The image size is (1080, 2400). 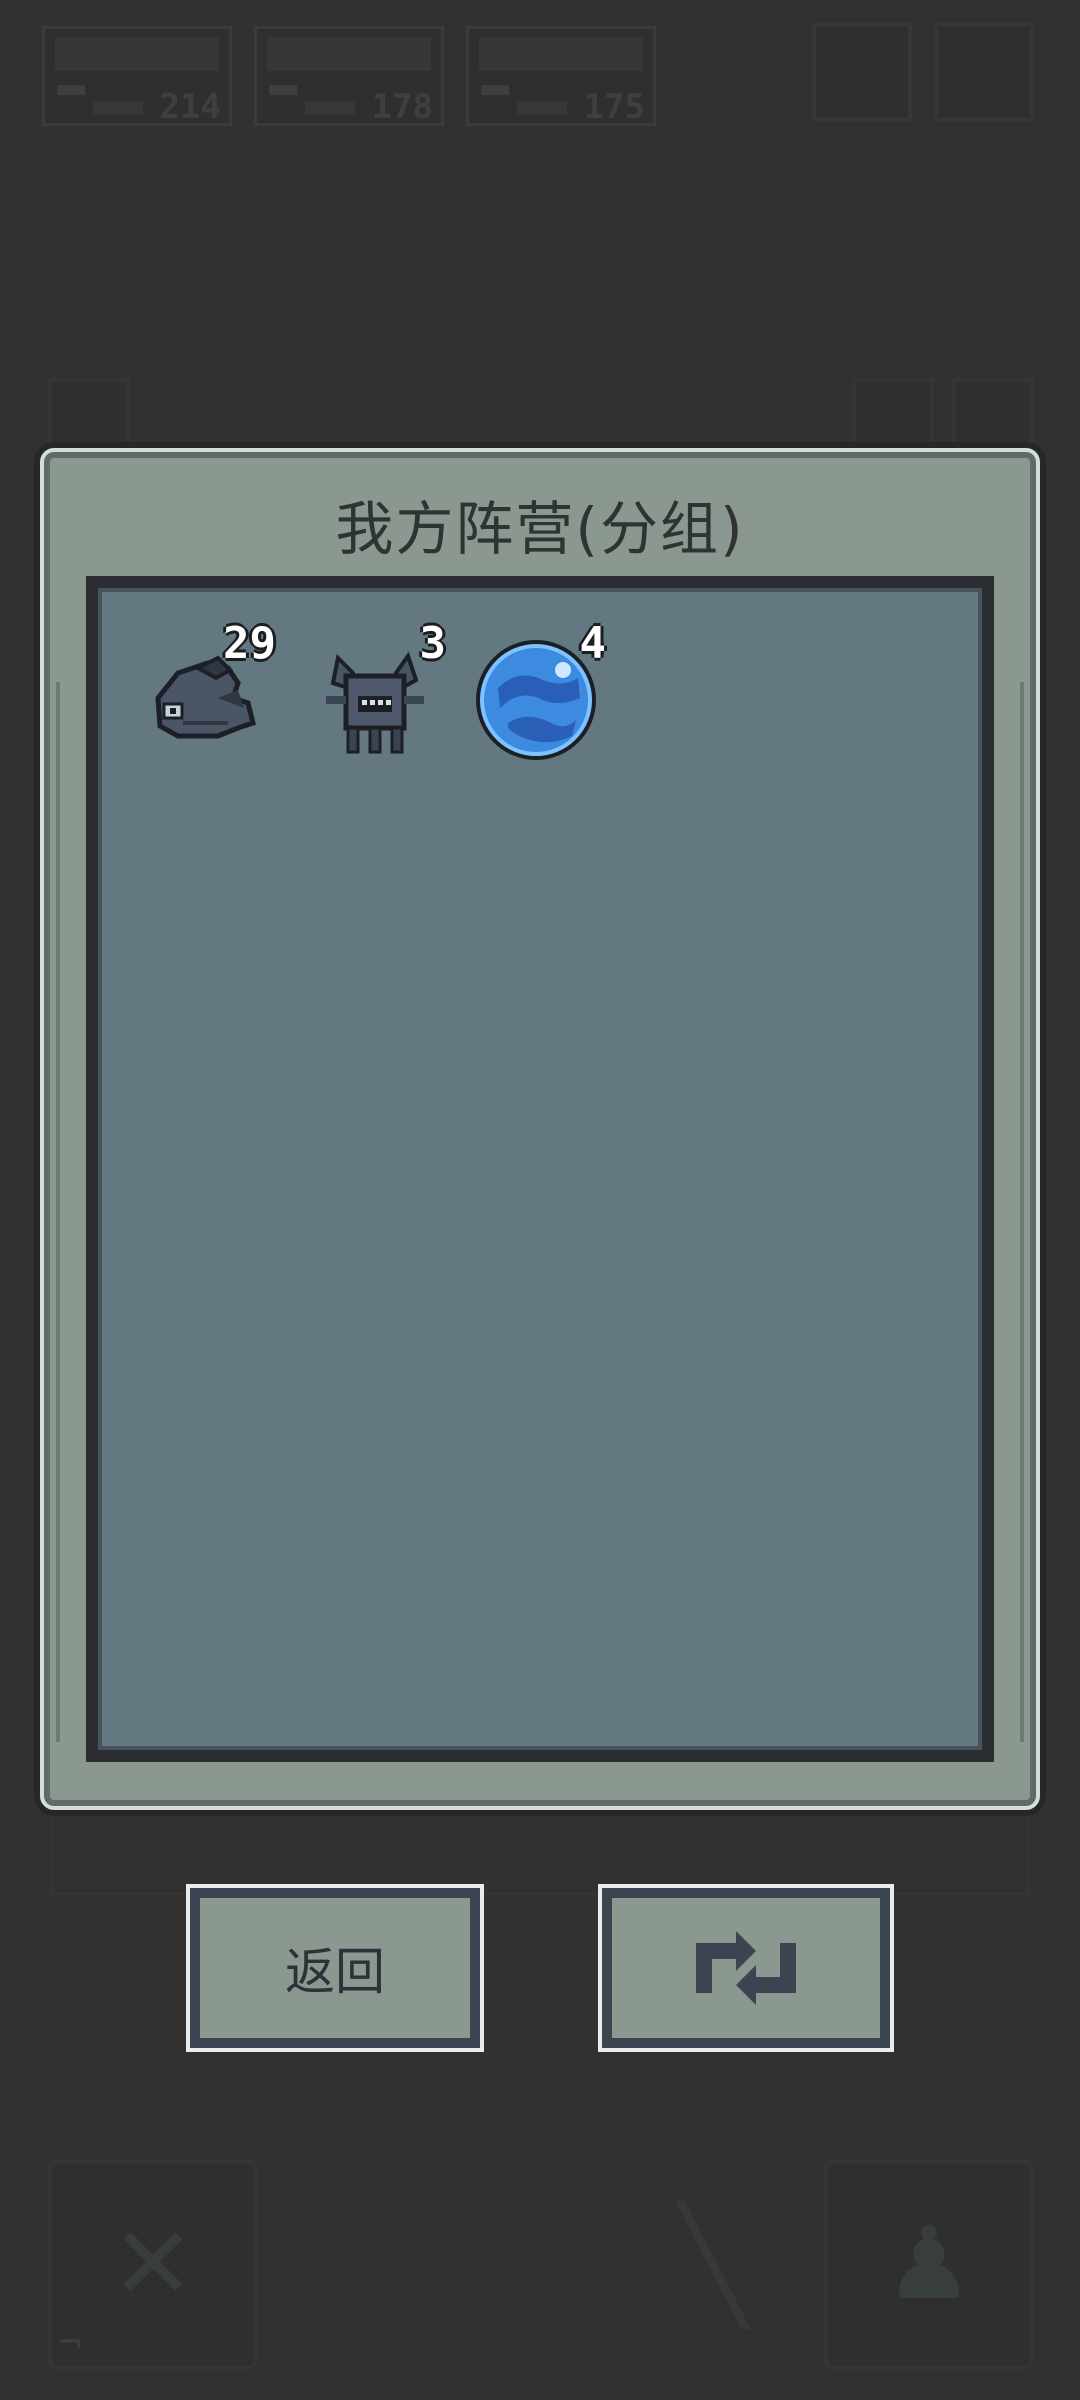 I want to click on stat-box-3: 175, so click(x=561, y=76).